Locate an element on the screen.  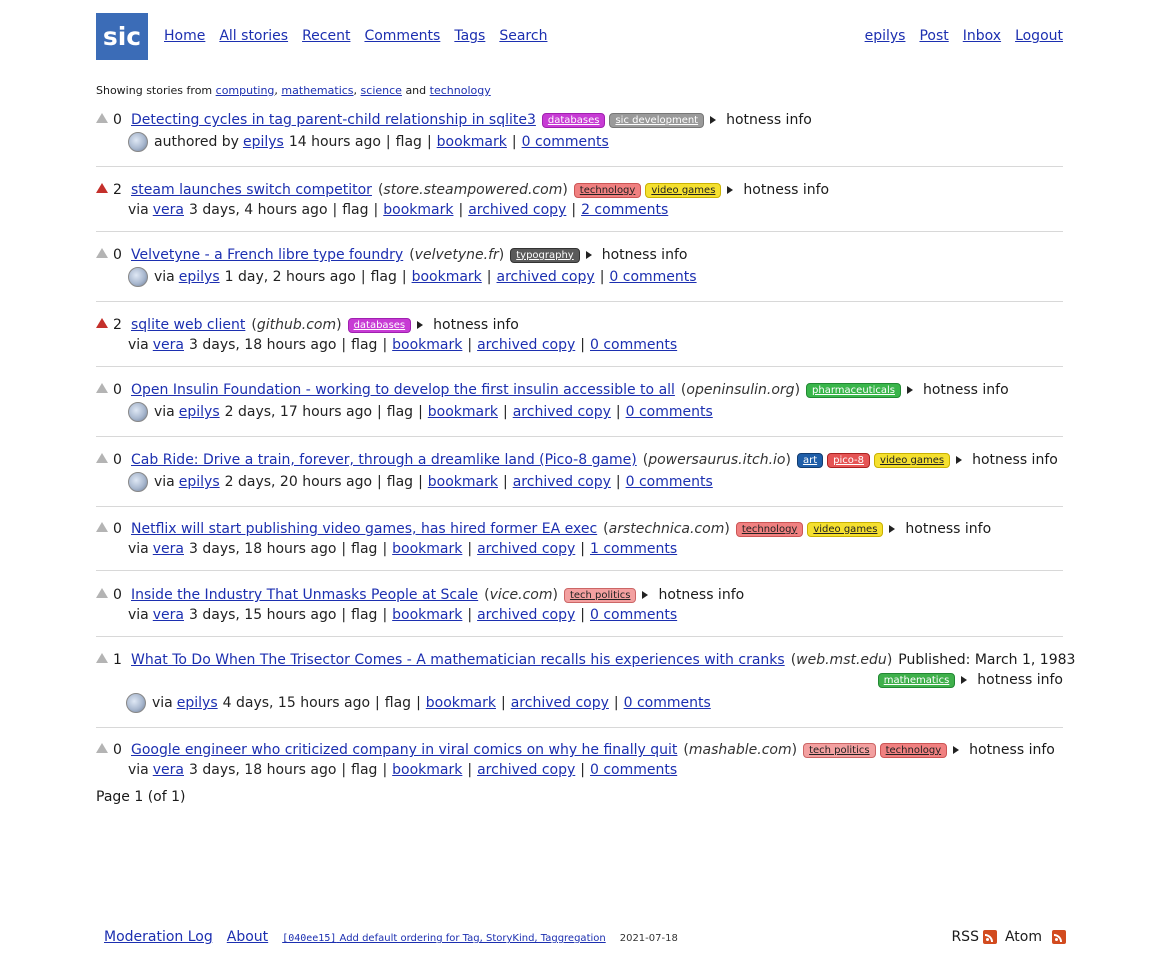
nav-search: Search is located at coordinates (523, 36).